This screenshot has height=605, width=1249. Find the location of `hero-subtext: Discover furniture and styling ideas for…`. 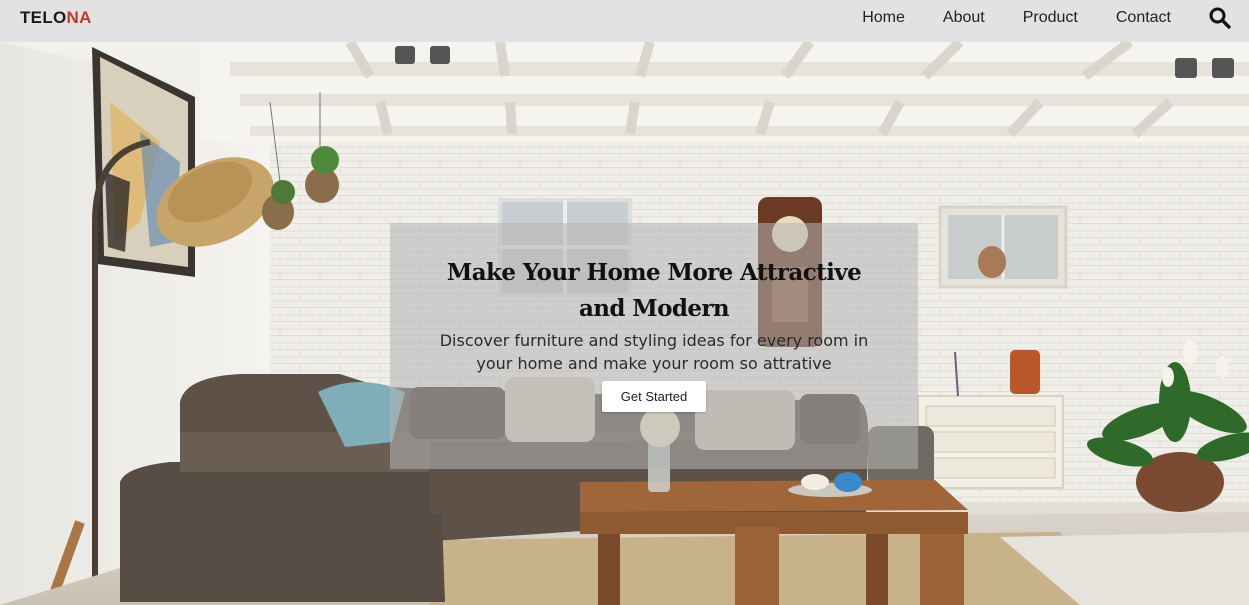

hero-subtext: Discover furniture and styling ideas for… is located at coordinates (654, 352).